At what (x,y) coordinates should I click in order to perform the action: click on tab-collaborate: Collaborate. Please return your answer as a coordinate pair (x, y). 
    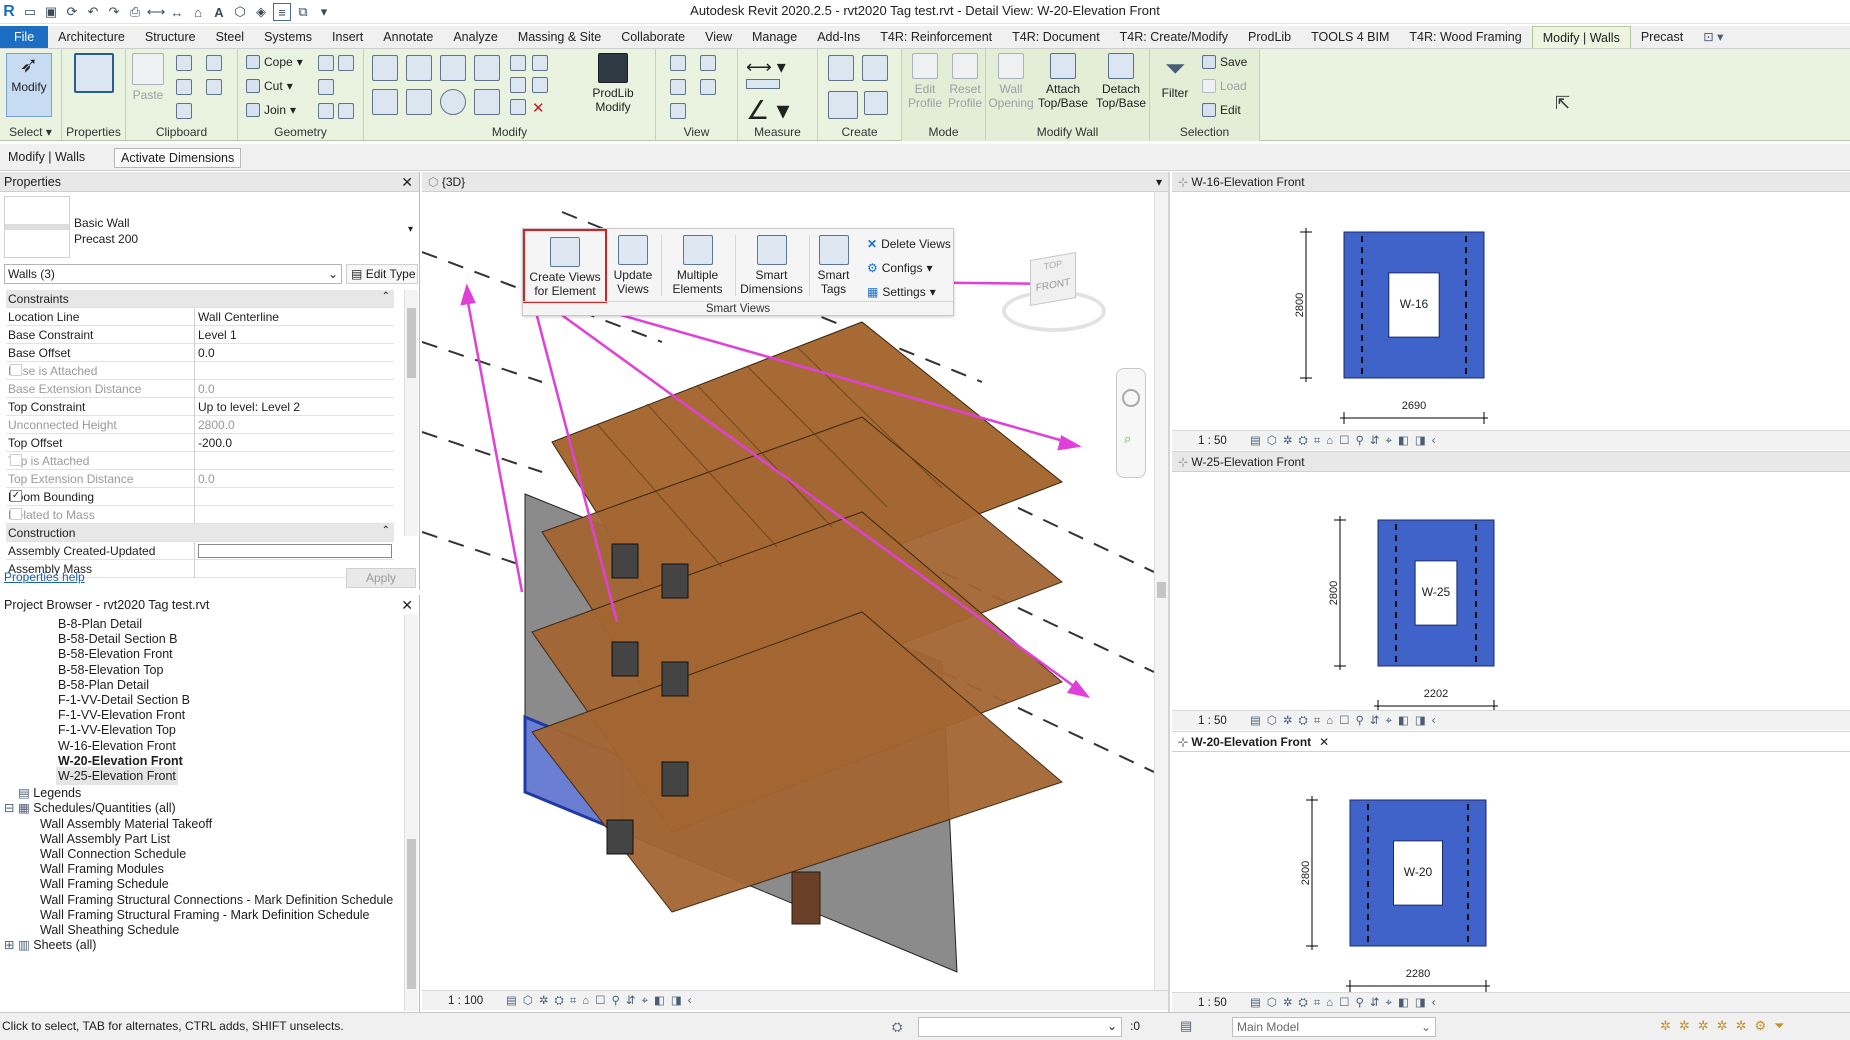
    Looking at the image, I should click on (653, 37).